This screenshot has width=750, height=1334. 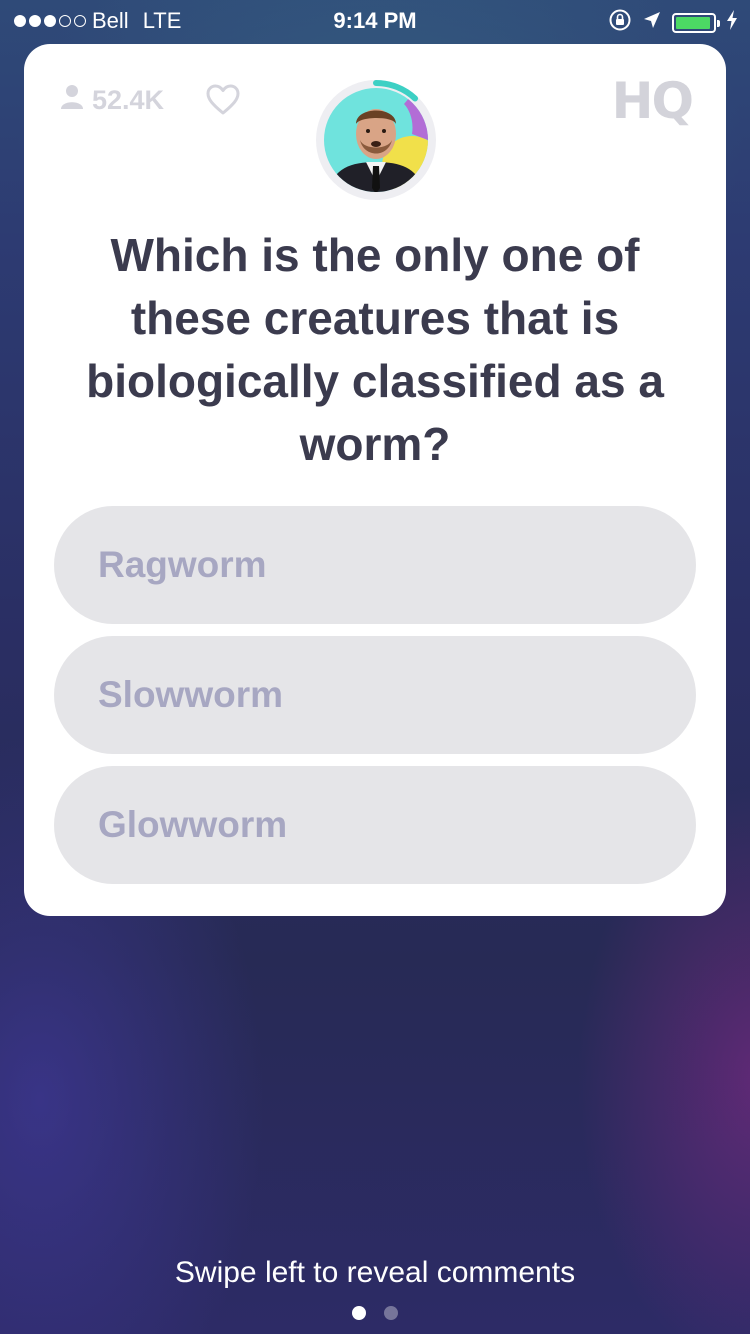 What do you see at coordinates (718, 23) in the screenshot?
I see `battery-tip` at bounding box center [718, 23].